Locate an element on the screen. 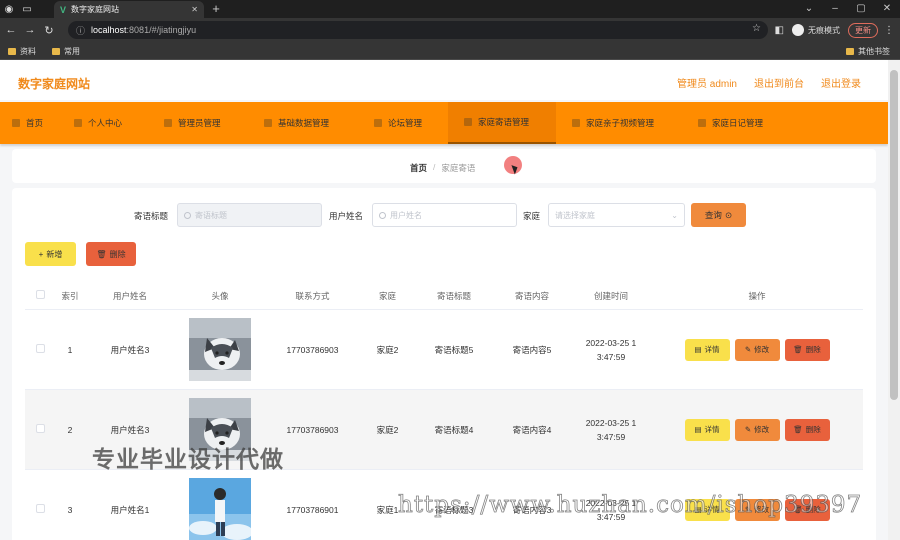 The image size is (900, 540). maximize-icon: ▢ is located at coordinates (861, 9).